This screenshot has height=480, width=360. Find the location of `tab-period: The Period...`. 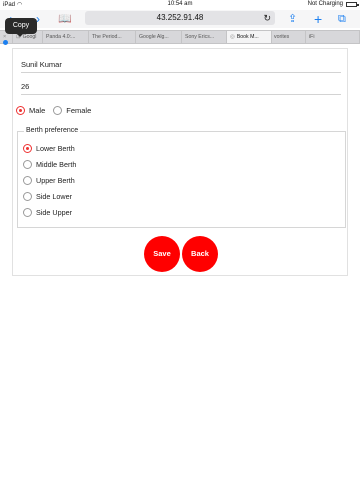

tab-period: The Period... is located at coordinates (112, 37).